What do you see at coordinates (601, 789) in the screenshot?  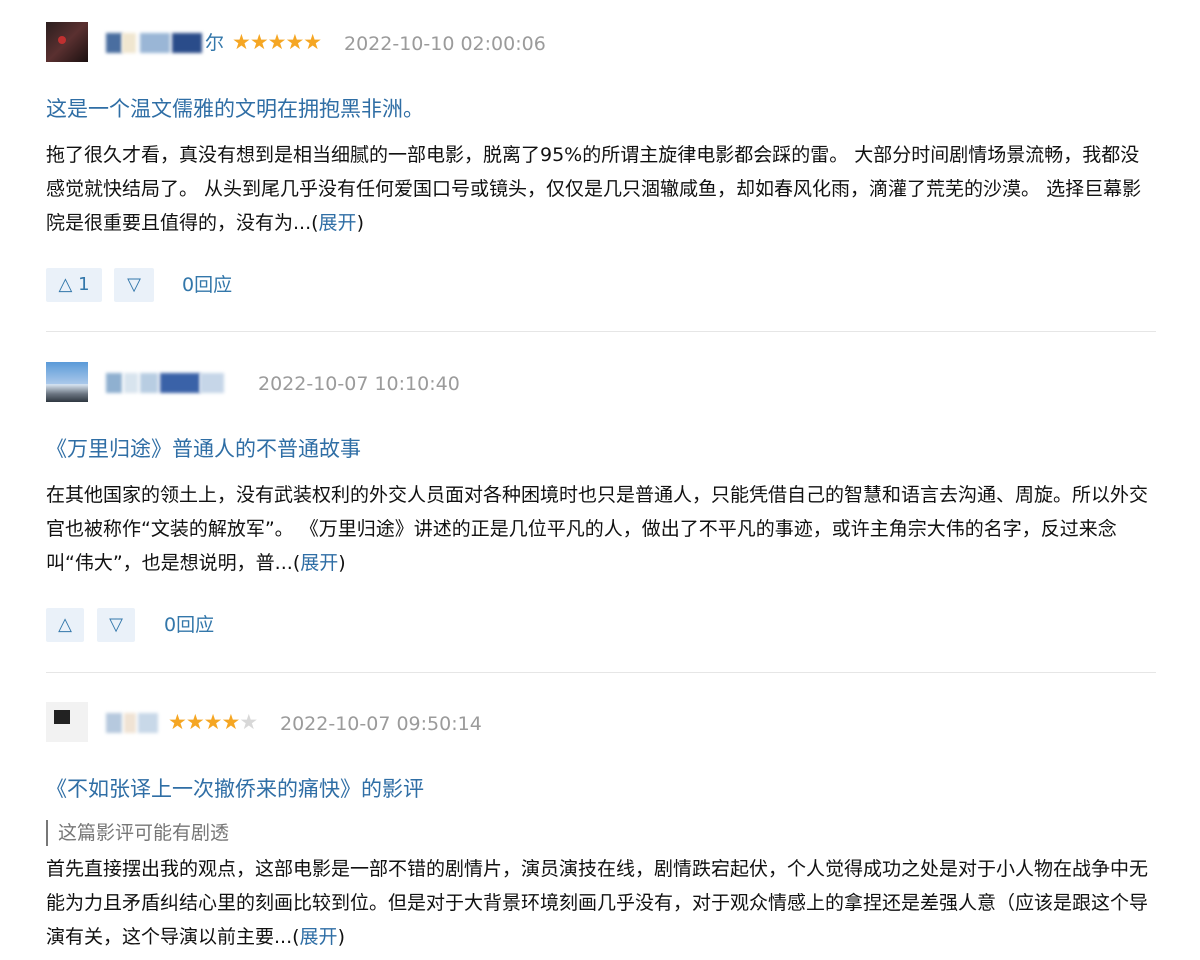 I see `review-title: 《不如张译上一次撤侨来的痛快》的影评` at bounding box center [601, 789].